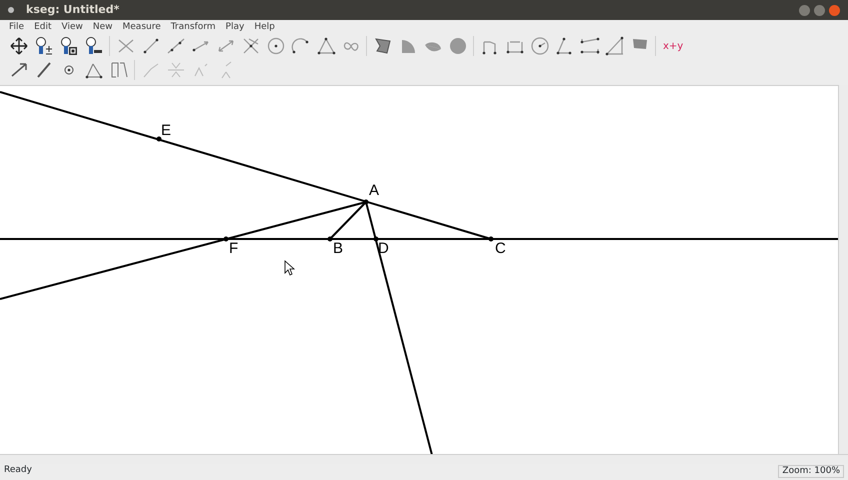  I want to click on window-title: kseg: Untitled*, so click(73, 10).